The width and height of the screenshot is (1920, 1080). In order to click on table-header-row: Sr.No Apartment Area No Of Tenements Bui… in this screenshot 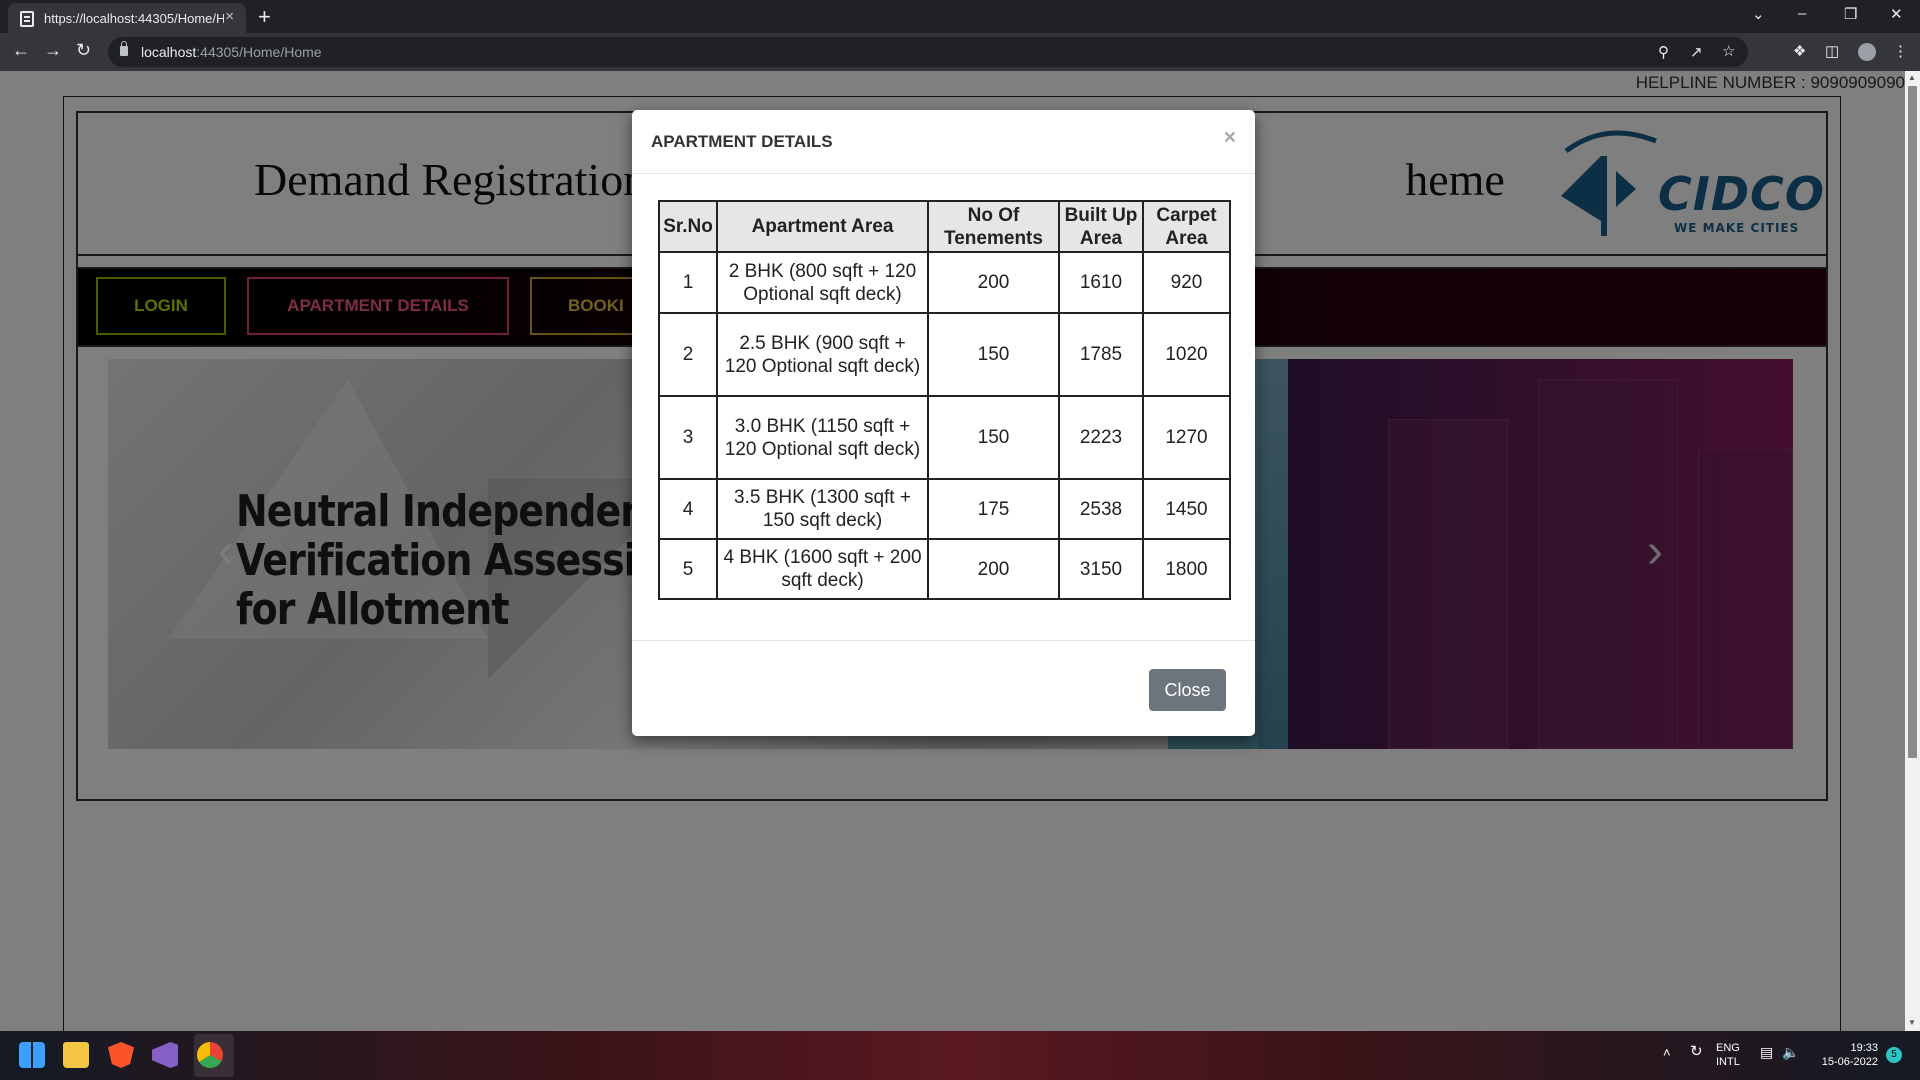, I will do `click(944, 226)`.